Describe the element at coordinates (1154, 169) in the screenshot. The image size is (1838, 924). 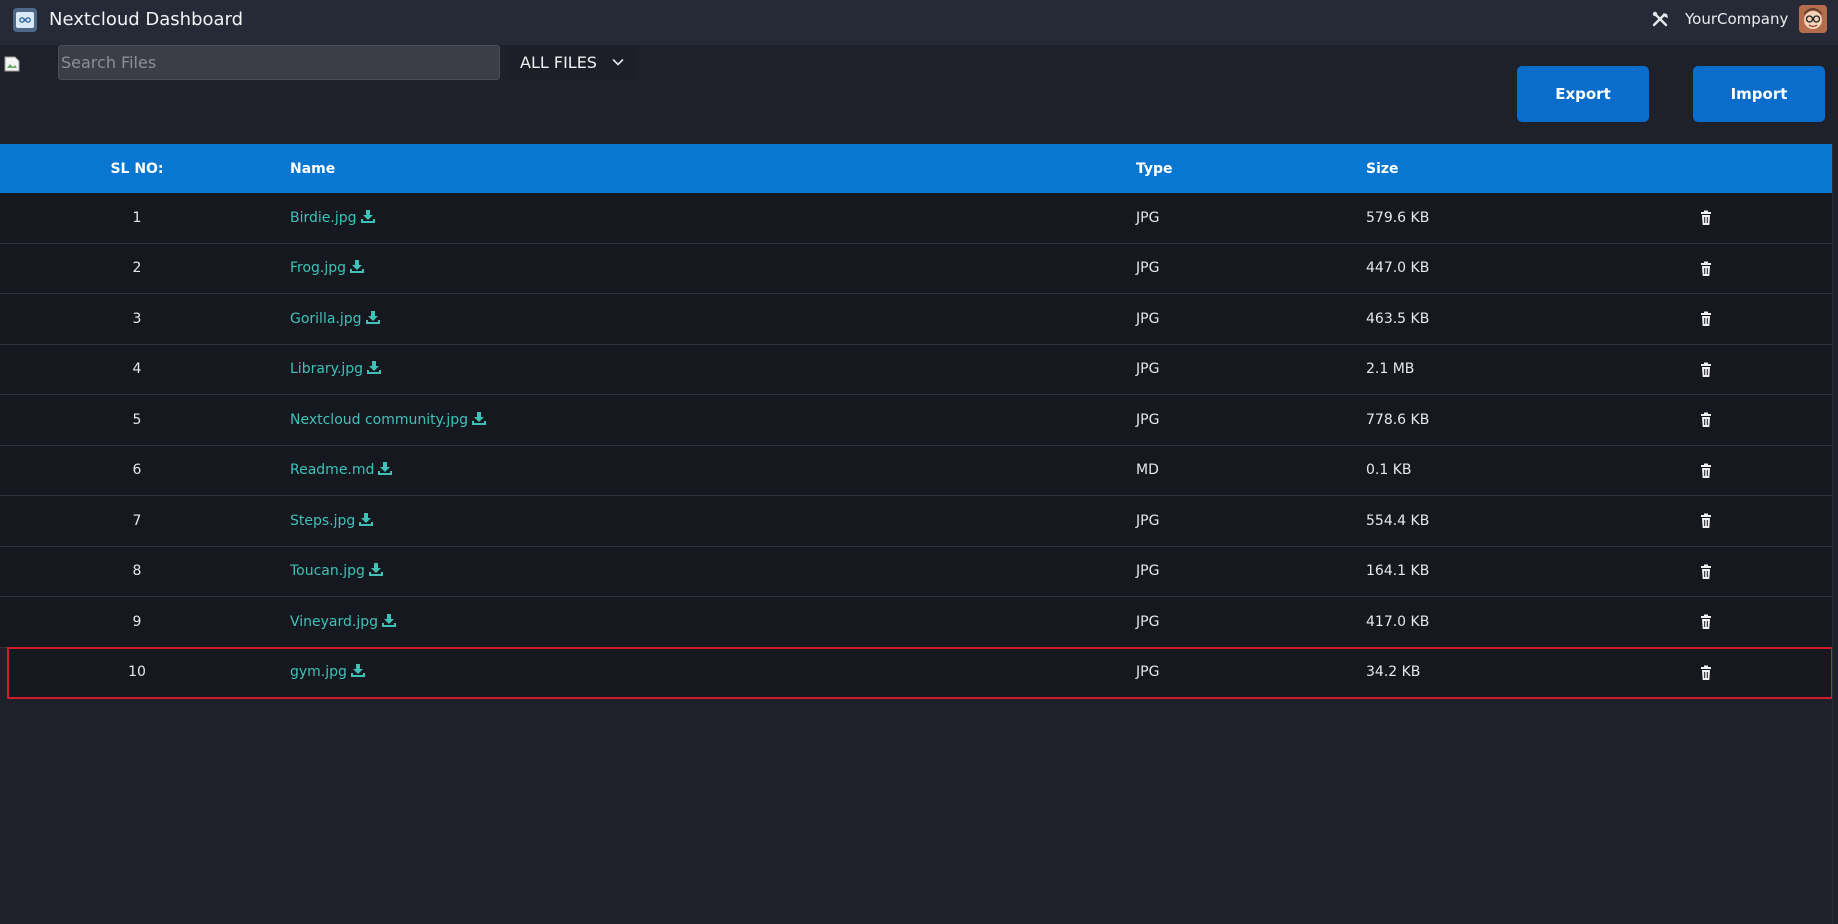
I see `header-type: Type` at that location.